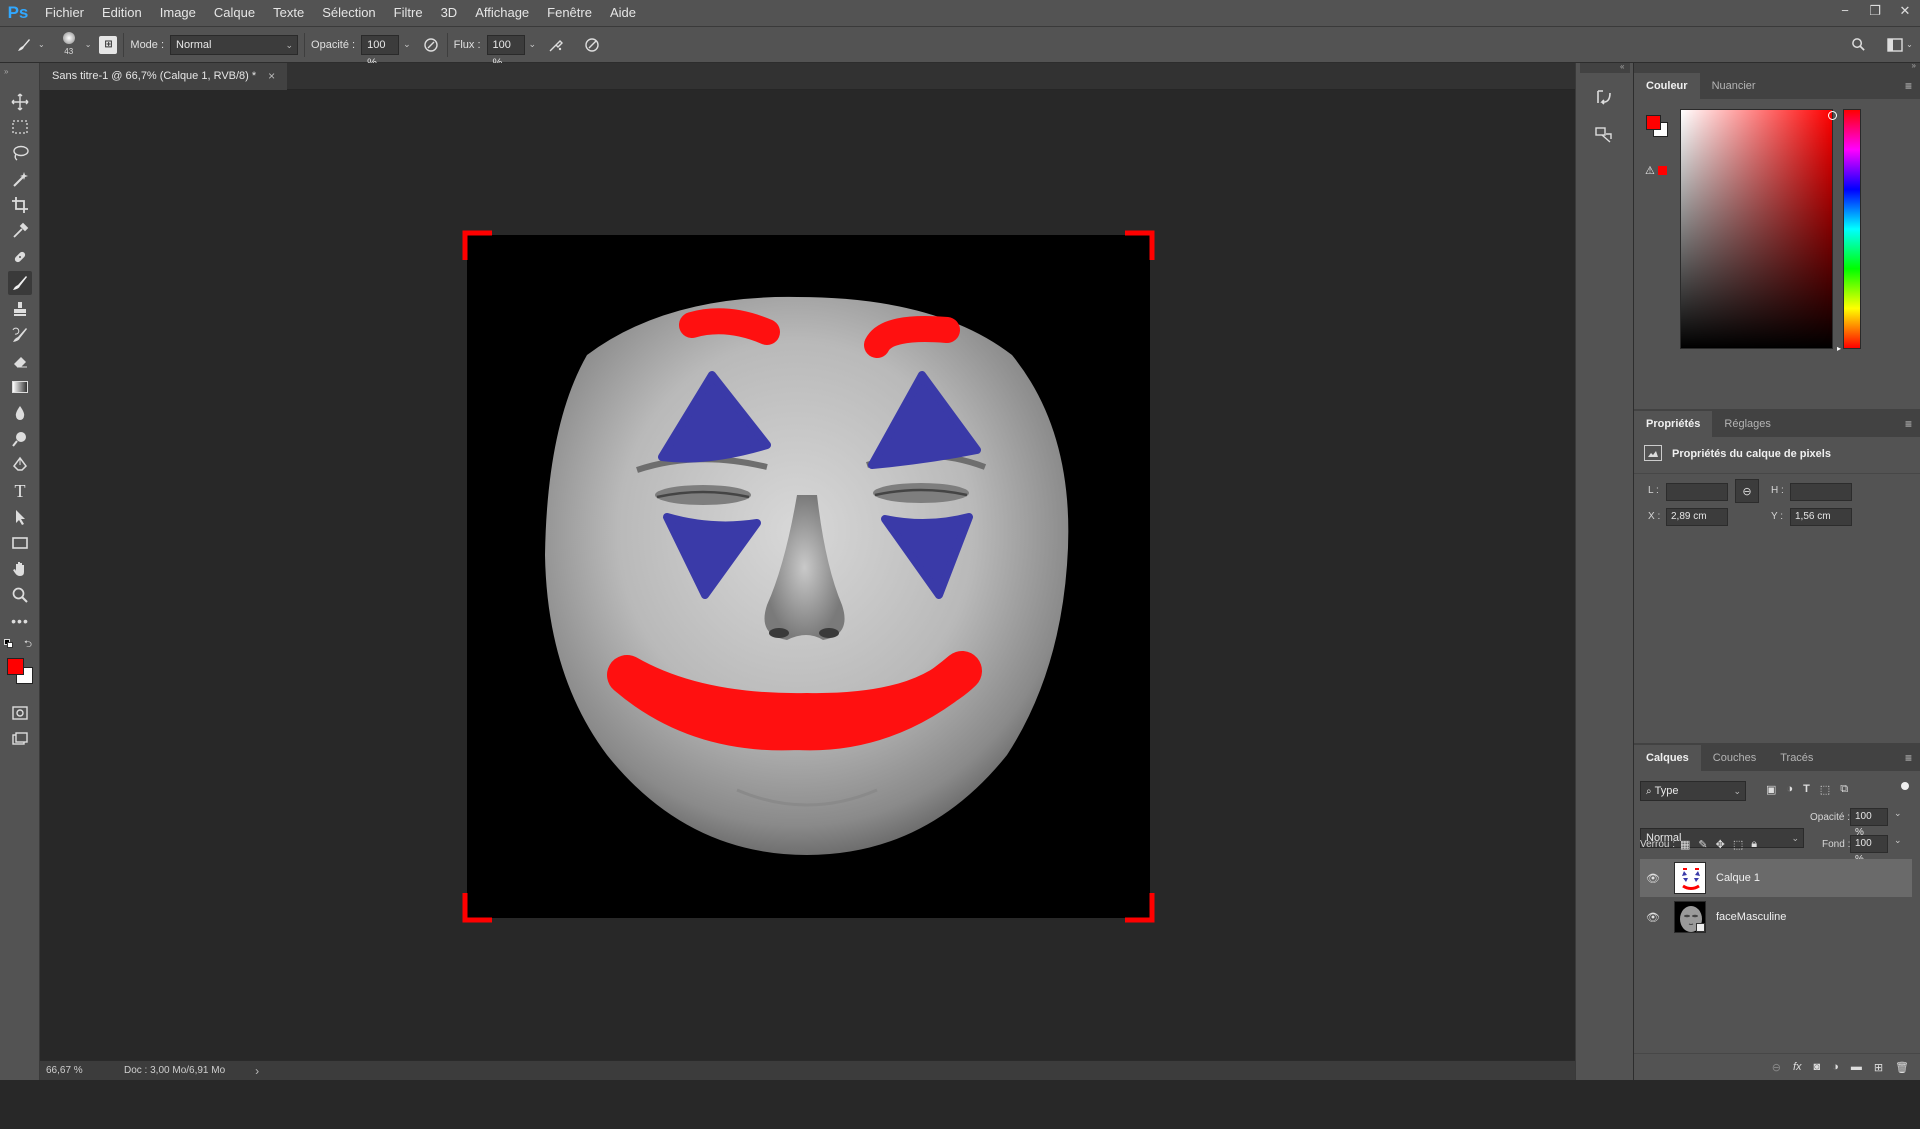  I want to click on mode-select: Normal ⌄, so click(234, 44).